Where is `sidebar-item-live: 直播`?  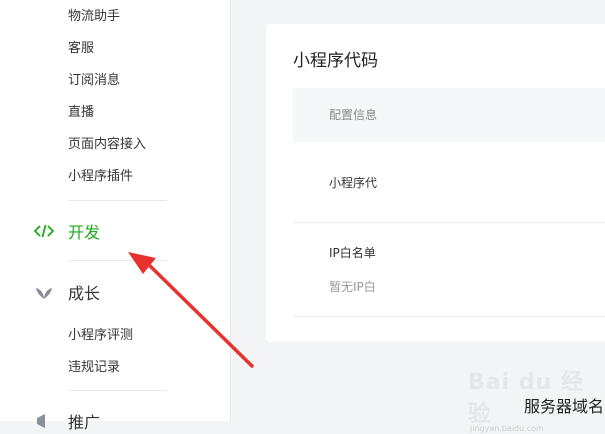
sidebar-item-live: 直播 is located at coordinates (81, 113).